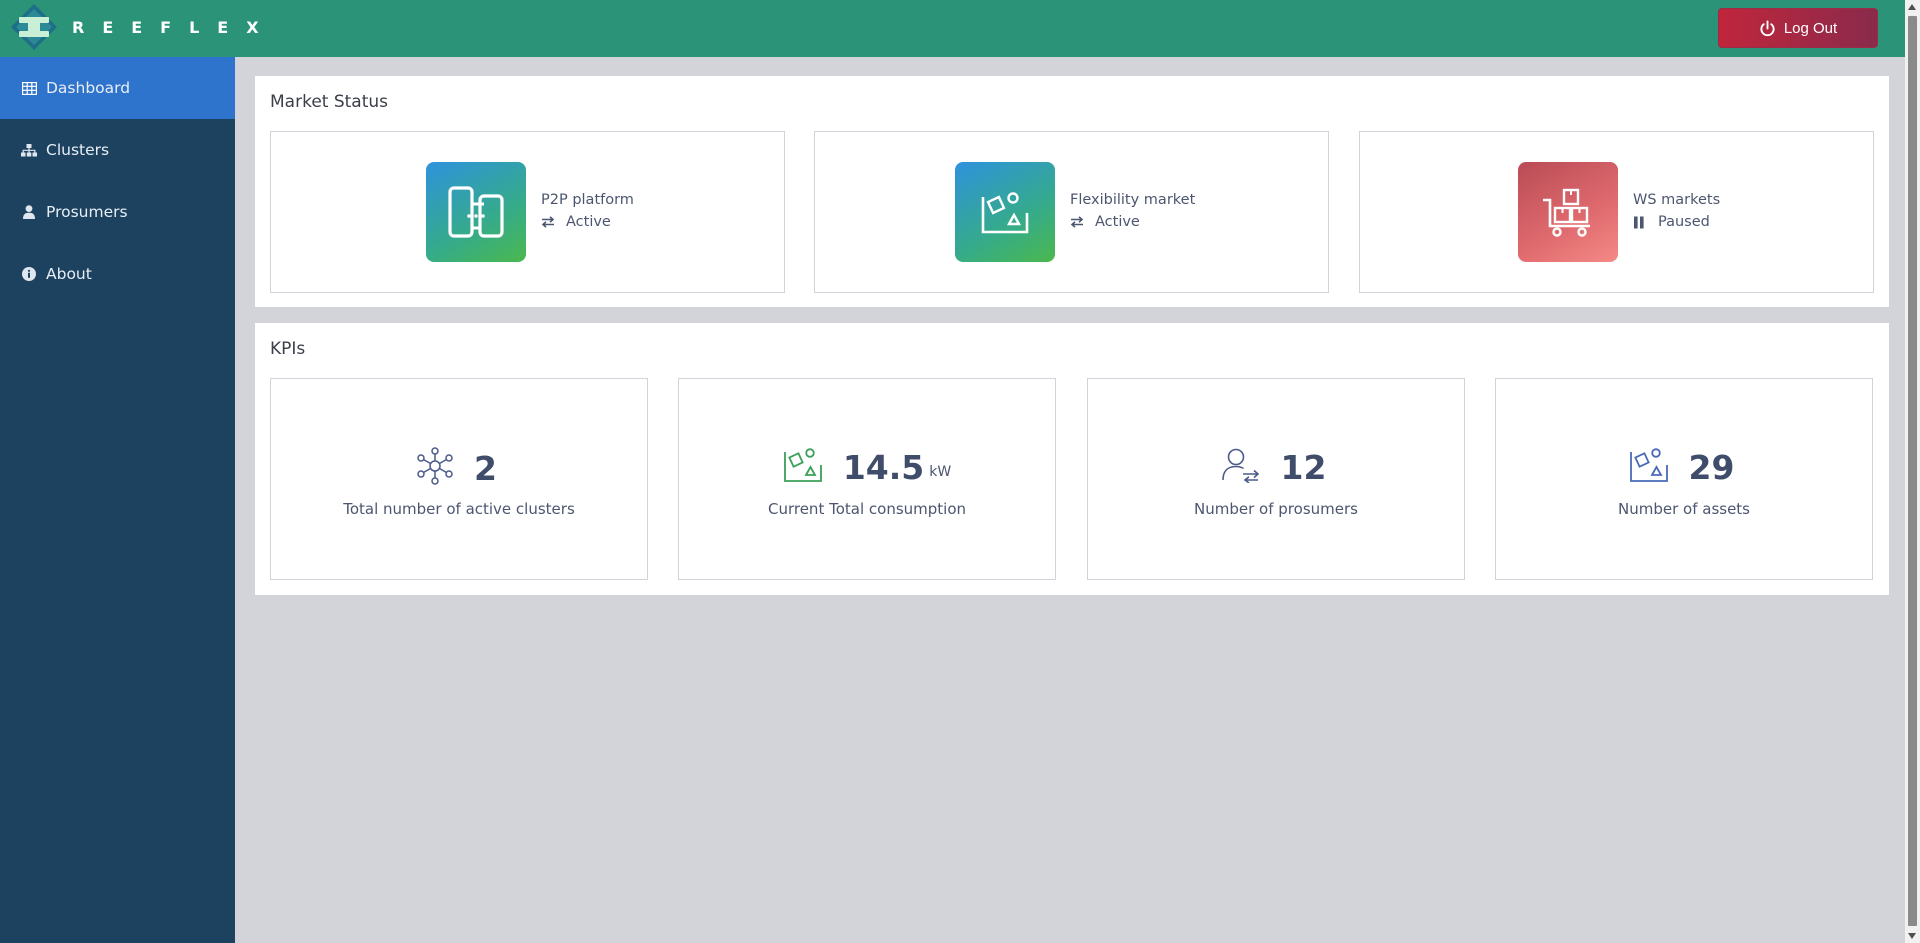 The width and height of the screenshot is (1920, 943). What do you see at coordinates (1711, 467) in the screenshot?
I see `kpi-value: 29` at bounding box center [1711, 467].